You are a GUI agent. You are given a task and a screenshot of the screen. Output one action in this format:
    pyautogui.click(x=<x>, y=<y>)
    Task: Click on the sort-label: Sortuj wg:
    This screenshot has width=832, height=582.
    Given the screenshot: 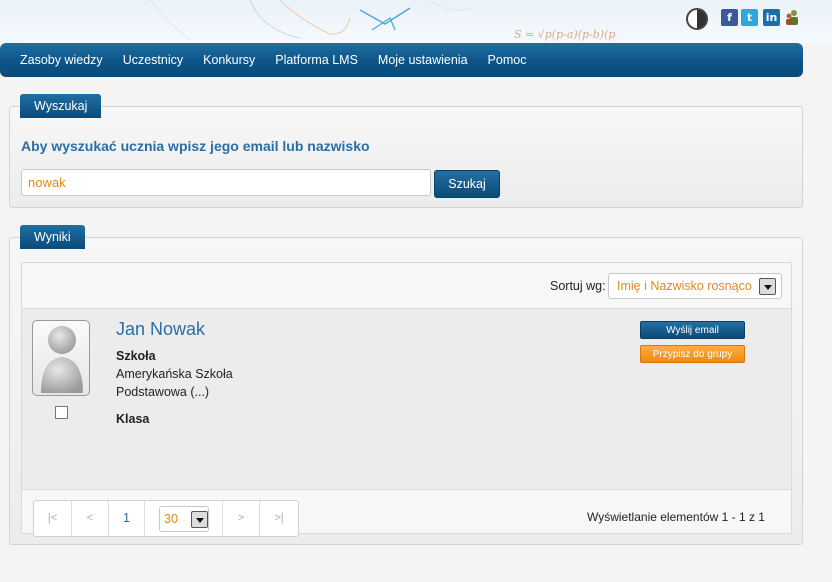 What is the action you would take?
    pyautogui.click(x=578, y=286)
    